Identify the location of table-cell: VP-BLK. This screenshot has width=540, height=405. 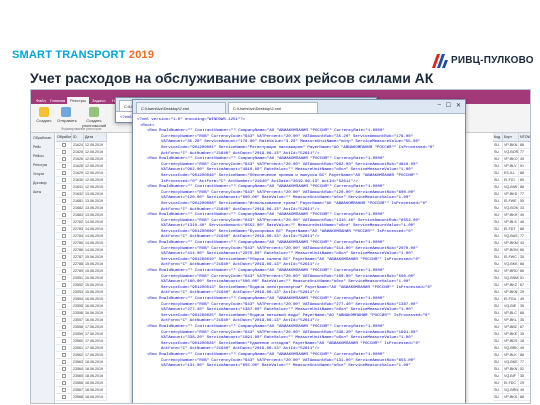
(511, 355).